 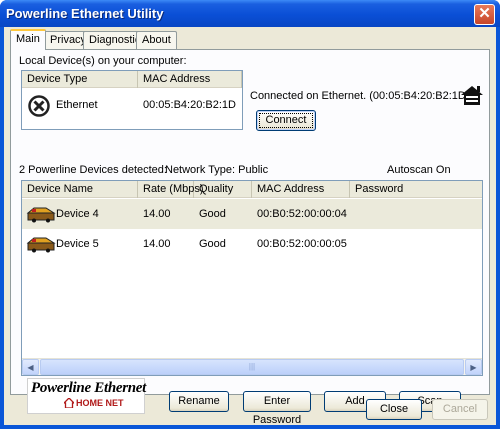 I want to click on scrollbar-thumb: |||, so click(x=252, y=367).